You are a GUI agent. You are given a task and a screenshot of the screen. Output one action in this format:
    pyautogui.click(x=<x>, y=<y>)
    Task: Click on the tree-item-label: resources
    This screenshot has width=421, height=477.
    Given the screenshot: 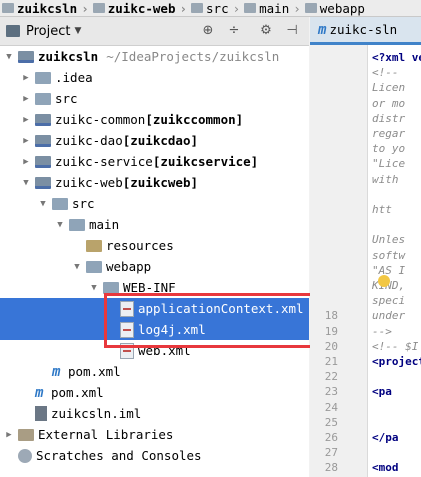 What is the action you would take?
    pyautogui.click(x=140, y=245)
    